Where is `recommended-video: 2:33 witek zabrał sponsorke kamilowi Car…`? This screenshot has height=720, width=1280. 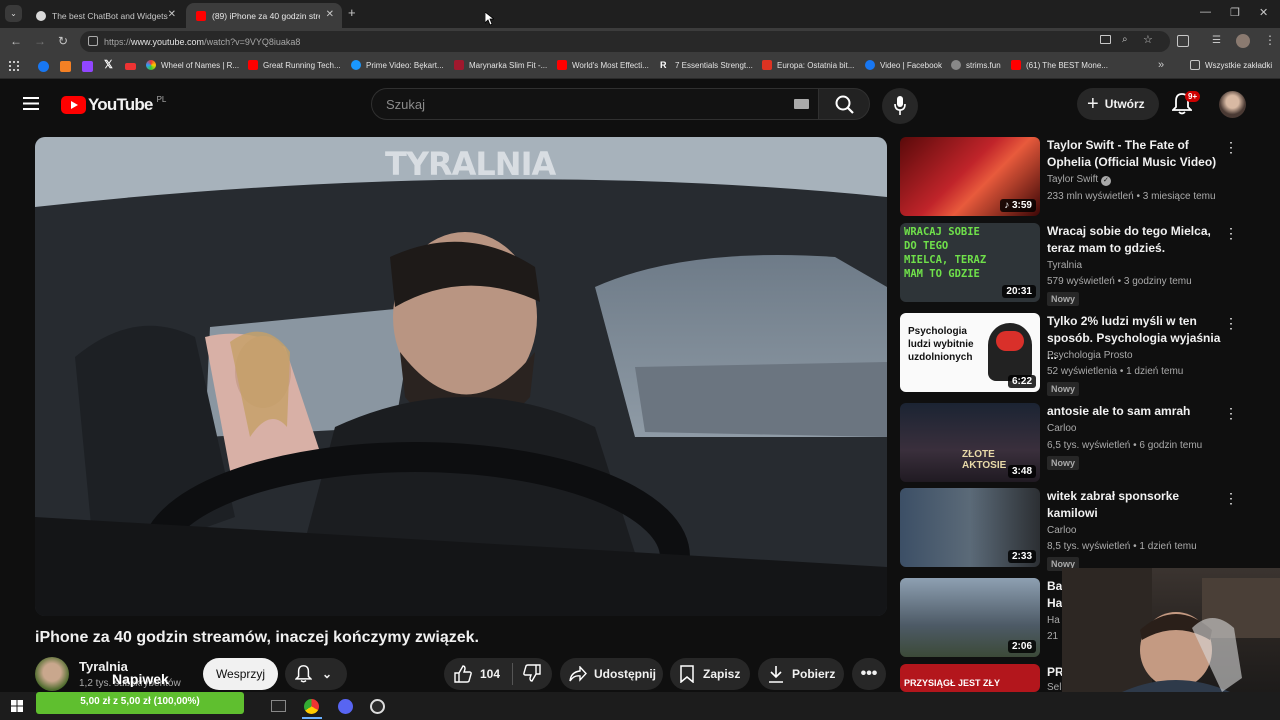 recommended-video: 2:33 witek zabrał sponsorke kamilowi Car… is located at coordinates (1085, 529).